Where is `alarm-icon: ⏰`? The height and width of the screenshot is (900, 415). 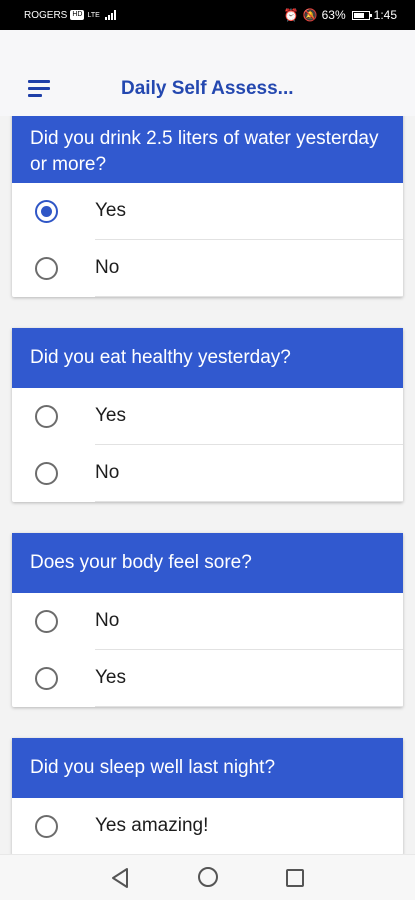
alarm-icon: ⏰ is located at coordinates (291, 15).